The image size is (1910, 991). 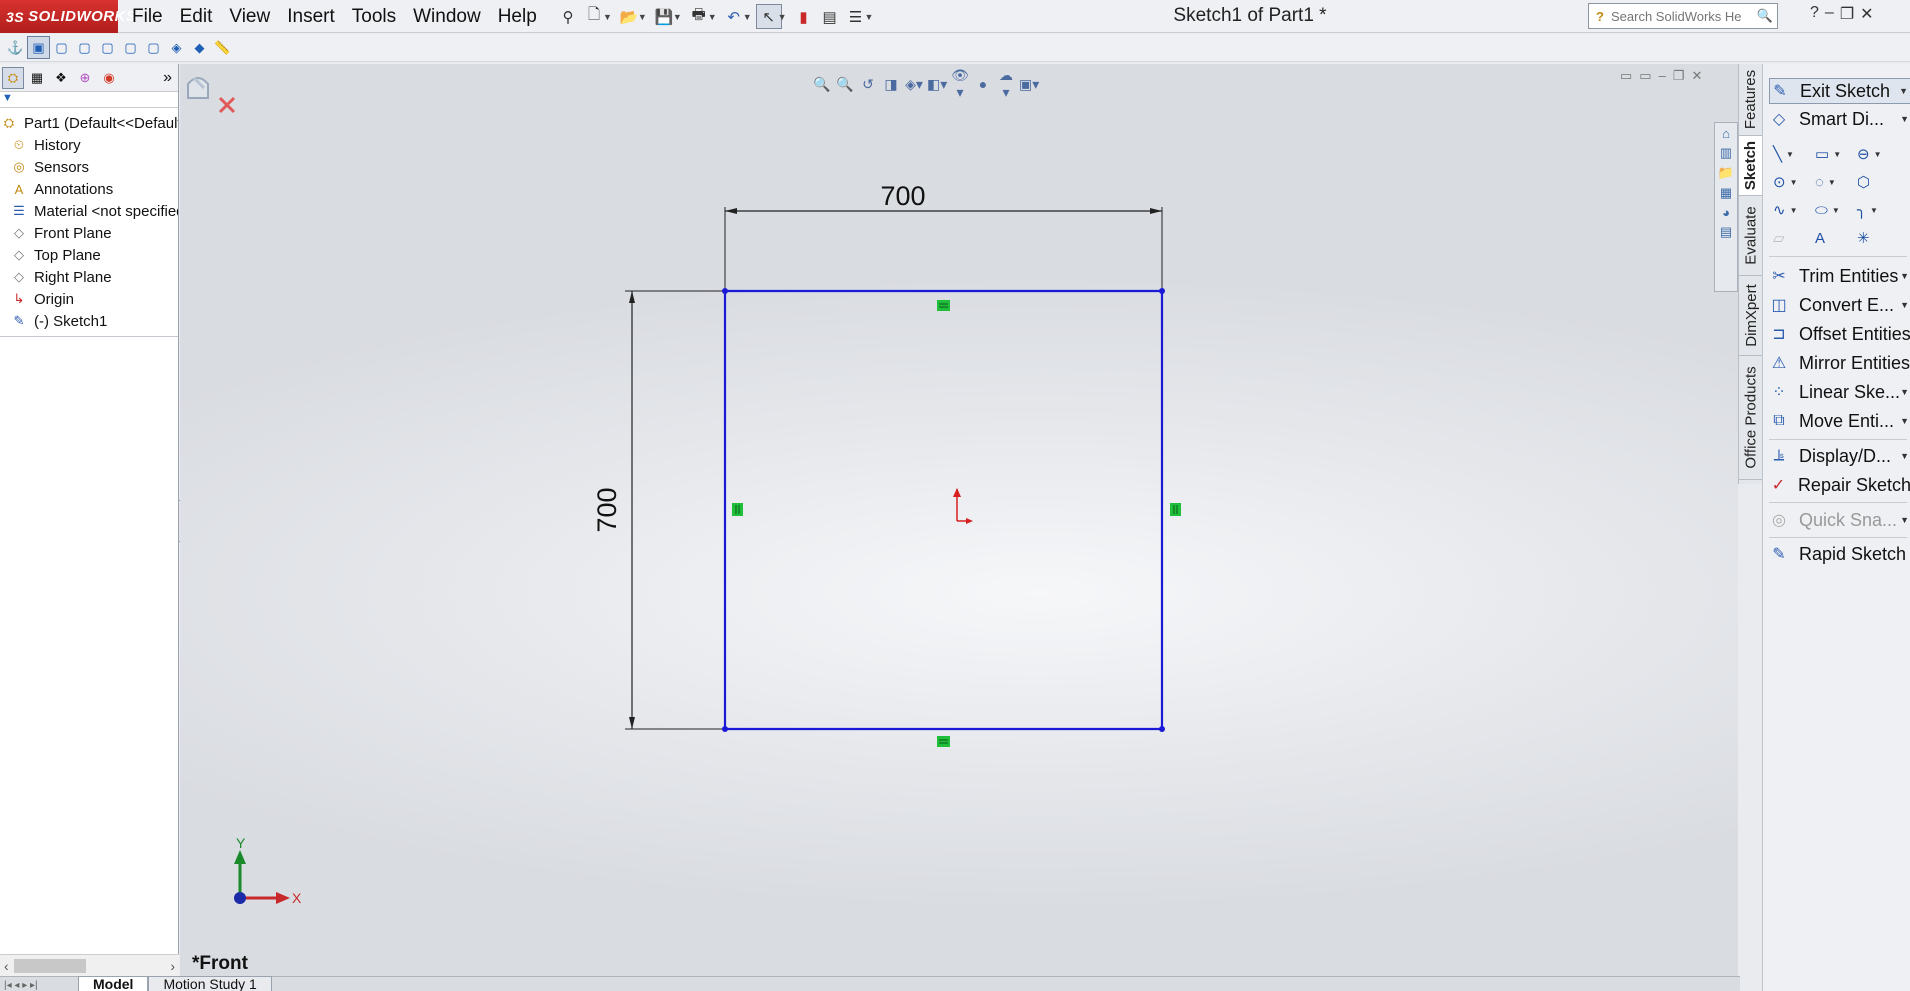 What do you see at coordinates (1839, 119) in the screenshot?
I see `smart-dimension-button: ◇ Smart Di... ▼` at bounding box center [1839, 119].